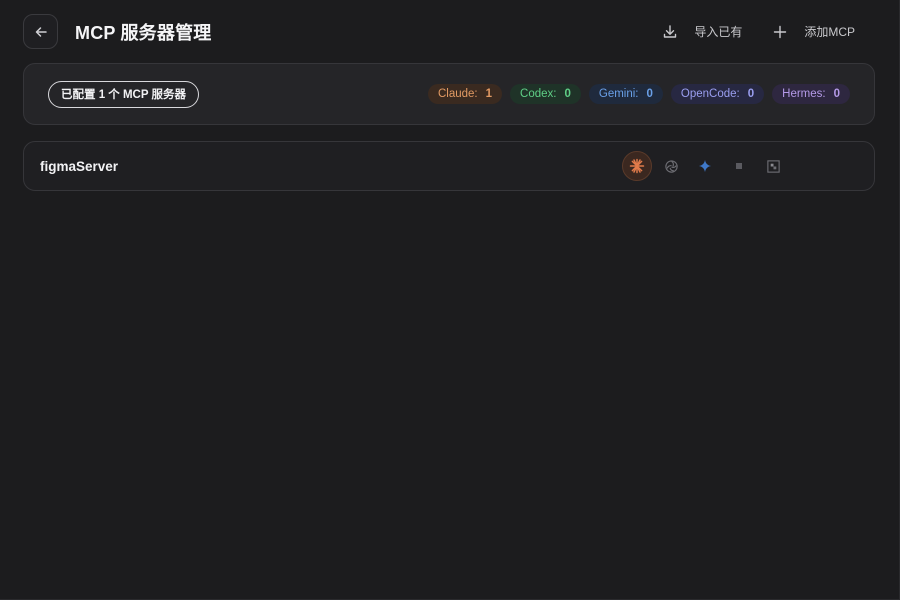 The width and height of the screenshot is (900, 600). I want to click on import-existing-button: 导入已有, so click(702, 32).